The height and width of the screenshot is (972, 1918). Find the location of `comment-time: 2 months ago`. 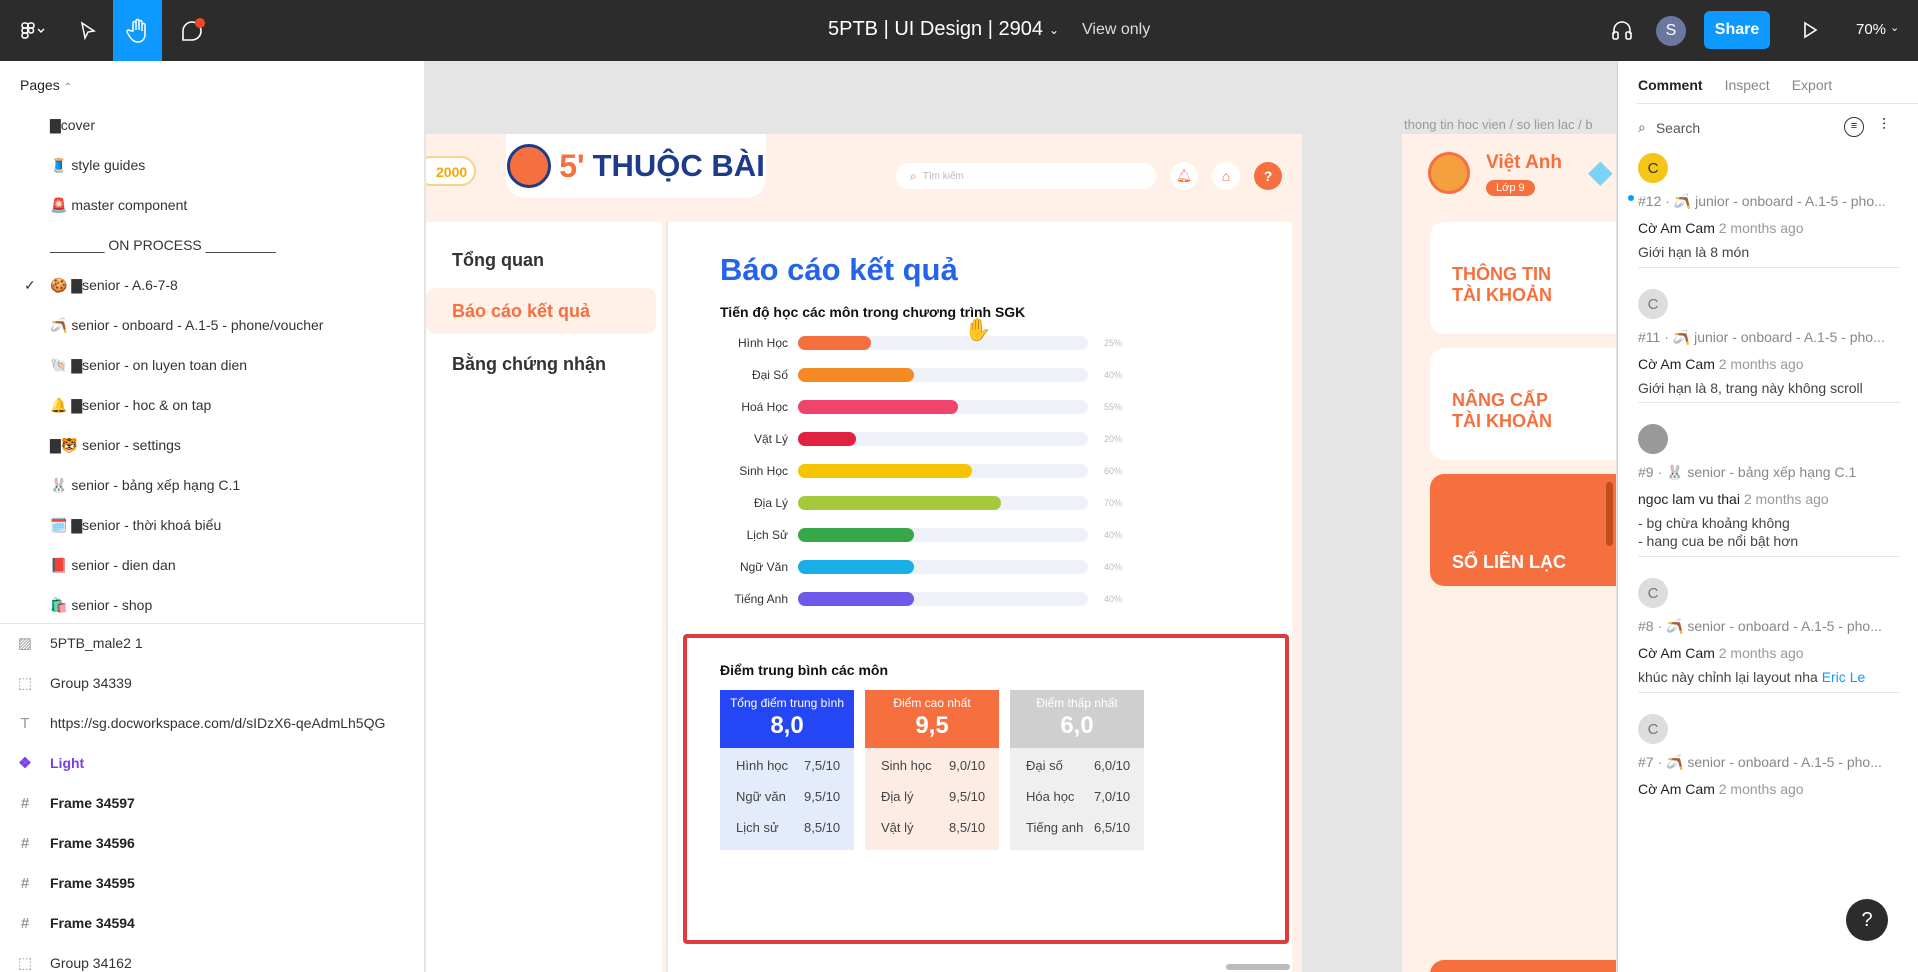

comment-time: 2 months ago is located at coordinates (1761, 364).